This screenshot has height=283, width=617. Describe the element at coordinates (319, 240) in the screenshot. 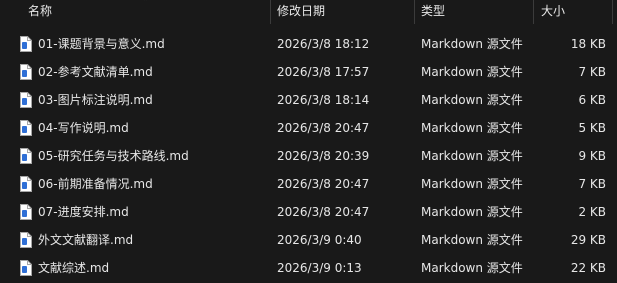

I see `file-modified-date: 2026/3/9 0:40` at that location.